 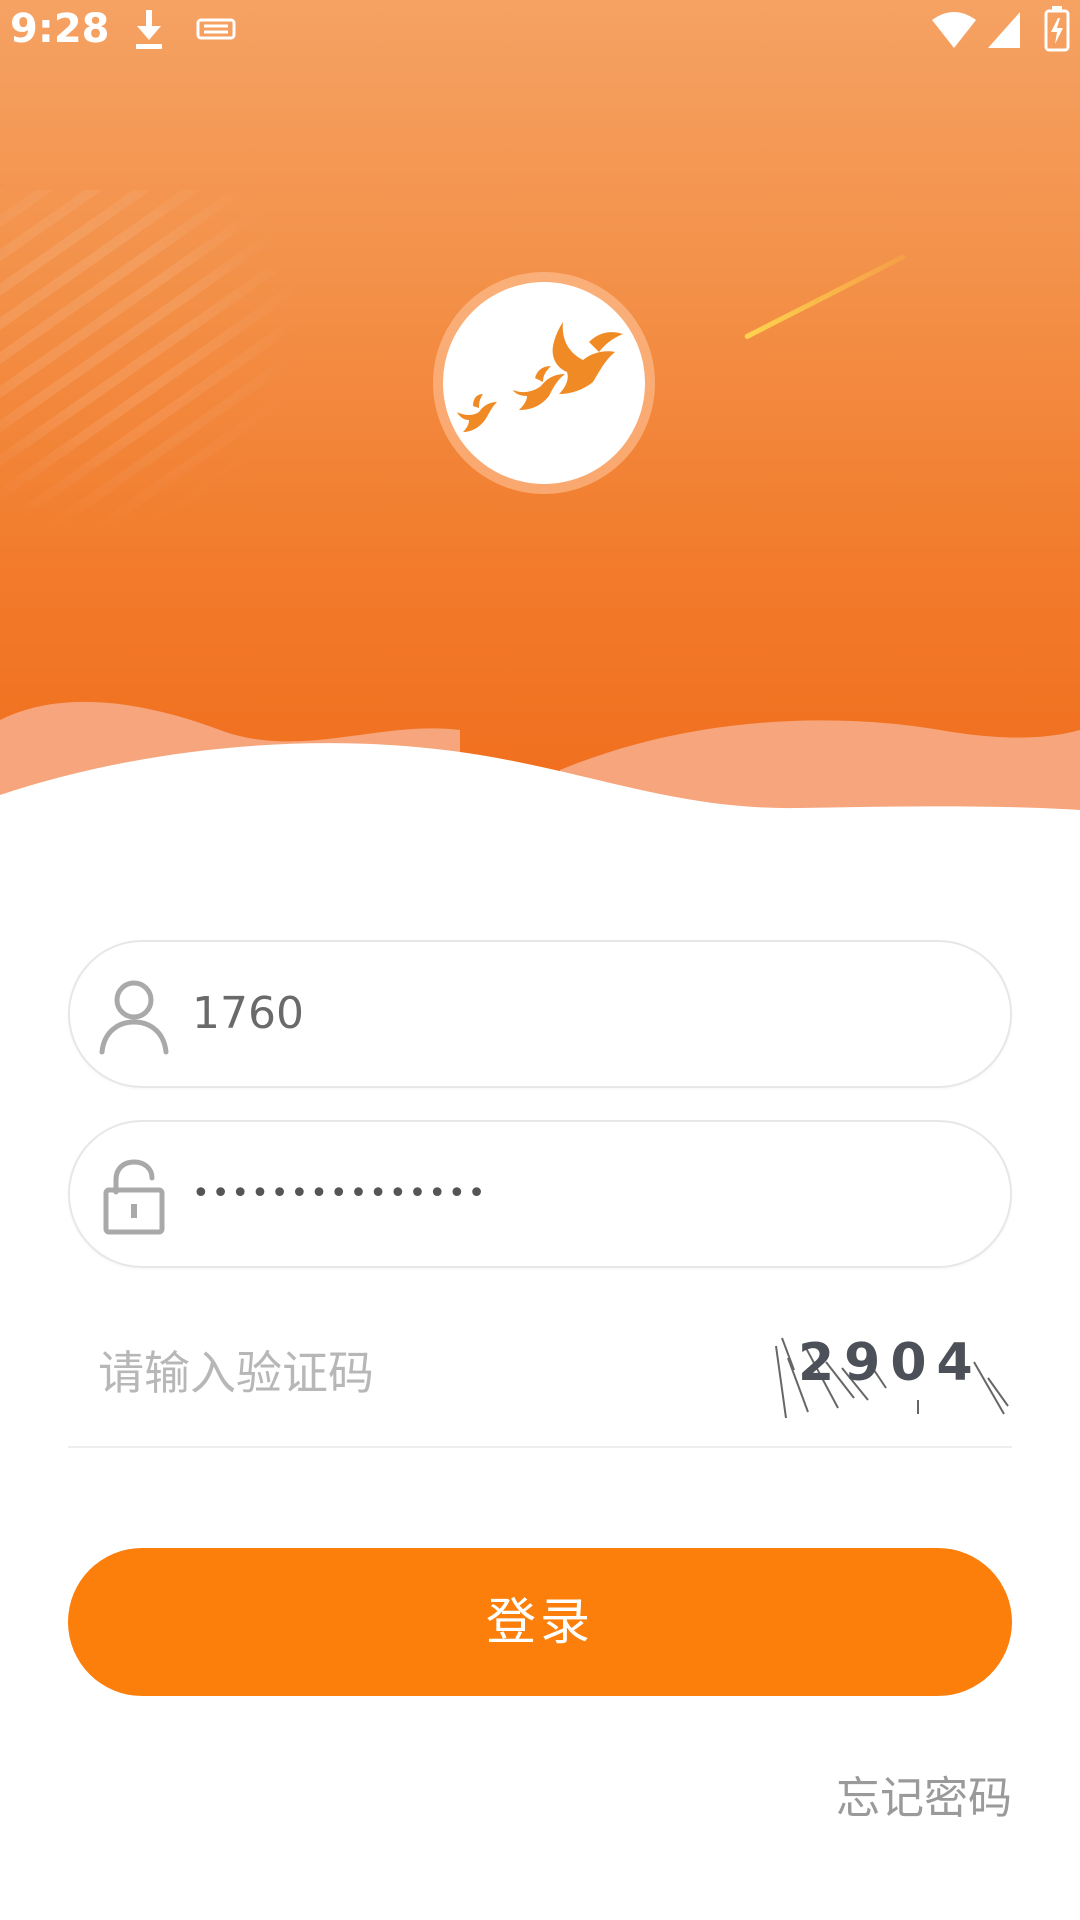 I want to click on app-logo, so click(x=544, y=383).